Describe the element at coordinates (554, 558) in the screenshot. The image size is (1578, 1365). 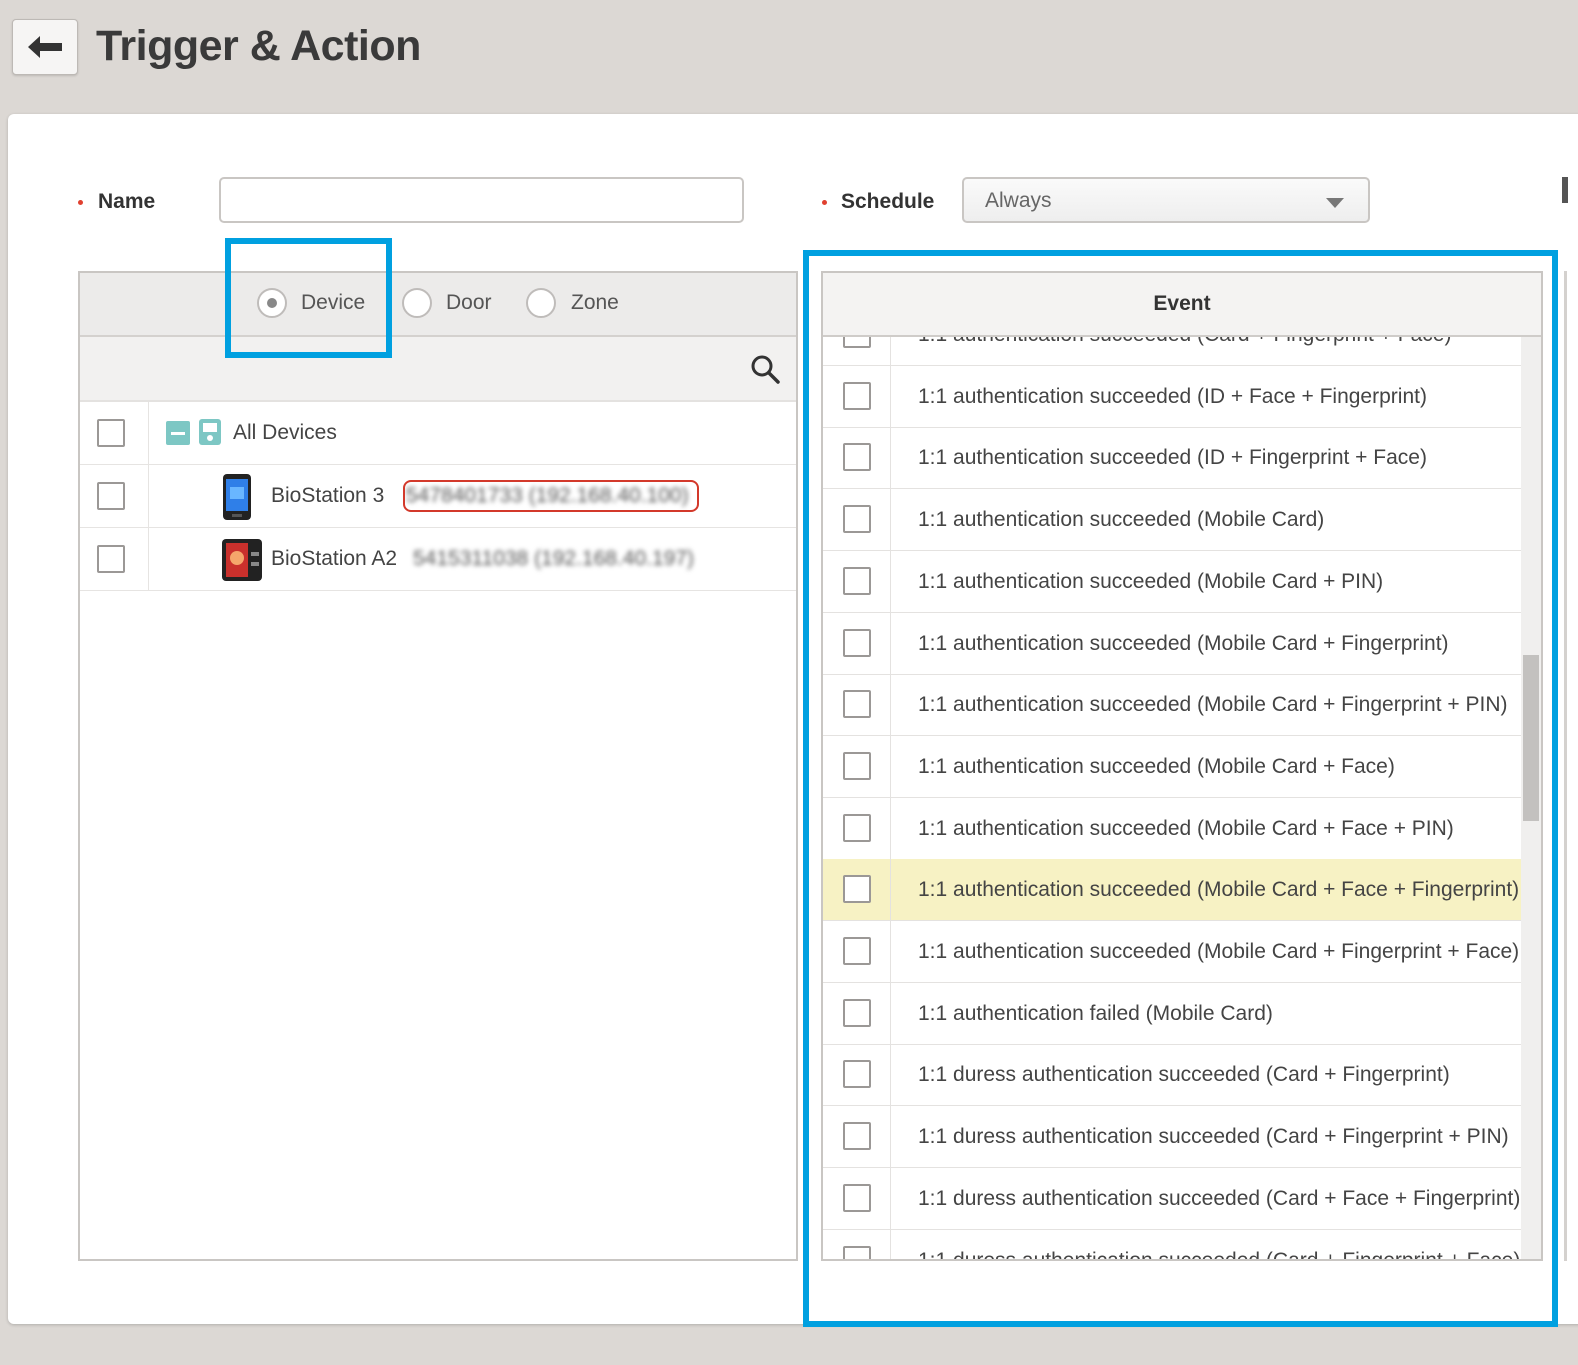
I see `device-detail: 5415311038 (192.168.40.197)` at that location.